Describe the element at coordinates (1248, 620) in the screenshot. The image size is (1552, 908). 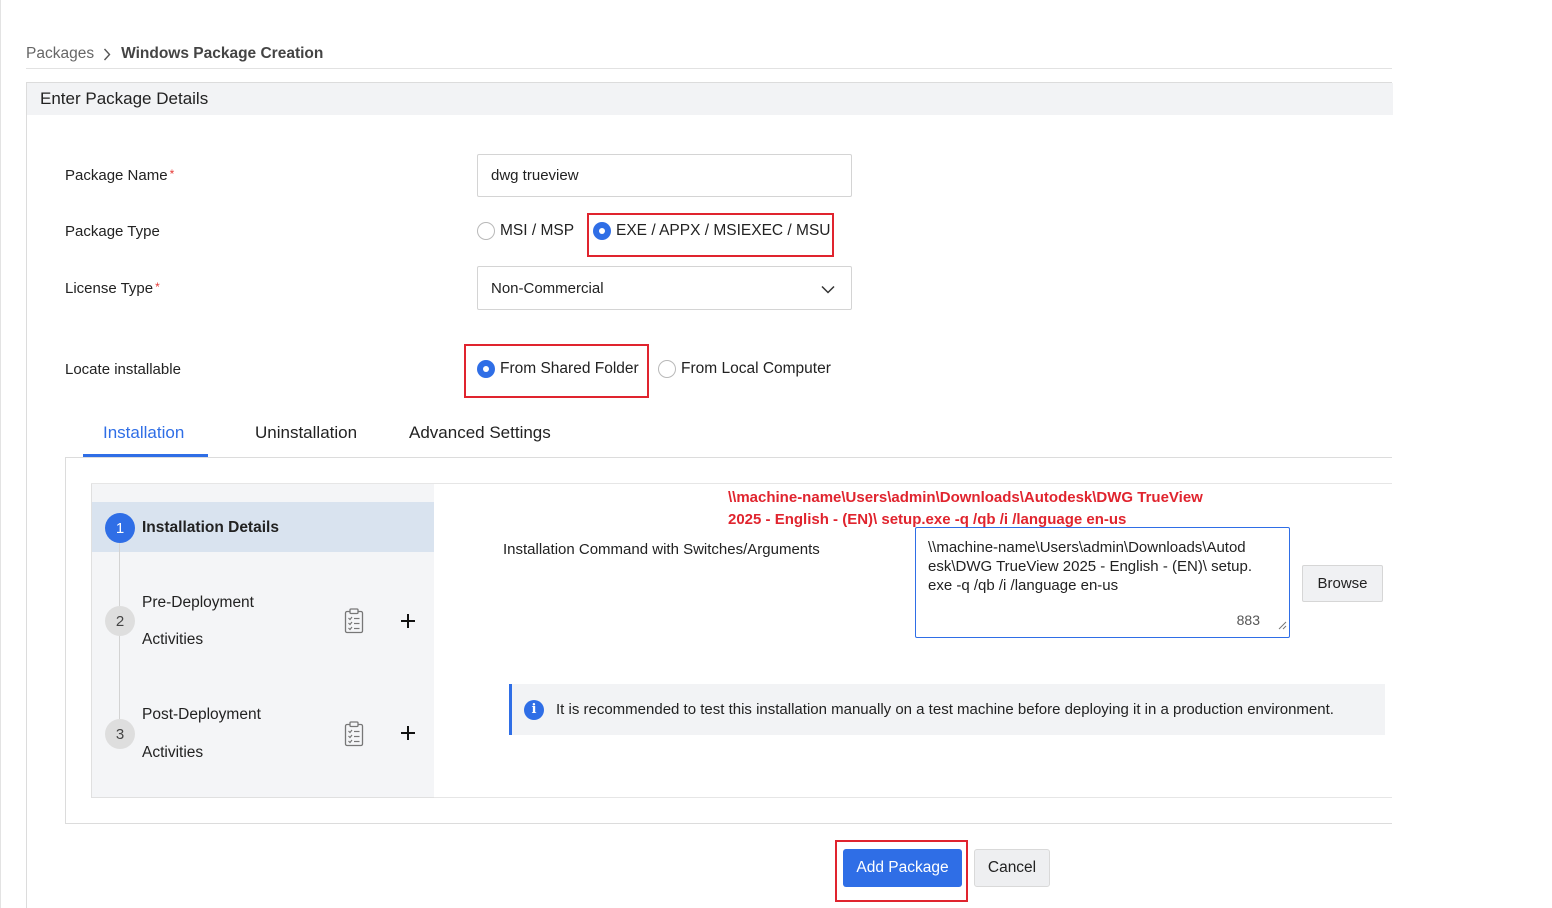
I see `character-count: 883` at that location.